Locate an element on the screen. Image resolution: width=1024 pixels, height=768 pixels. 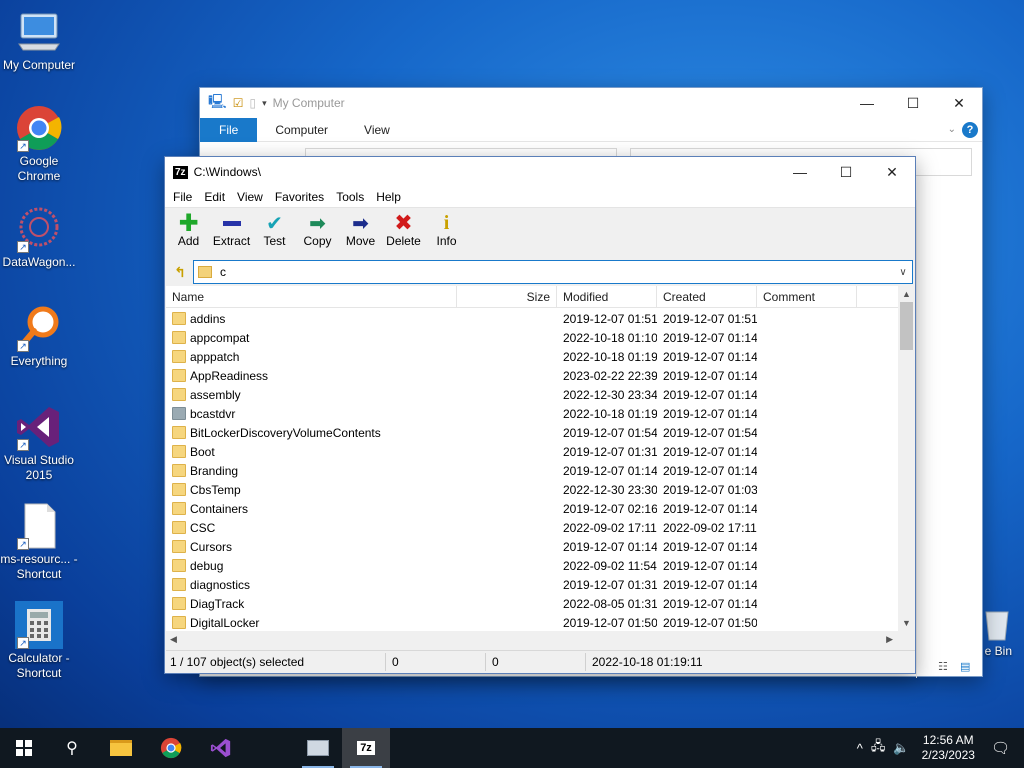
scroll-left-icon: ◀ is located at coordinates (173, 639).